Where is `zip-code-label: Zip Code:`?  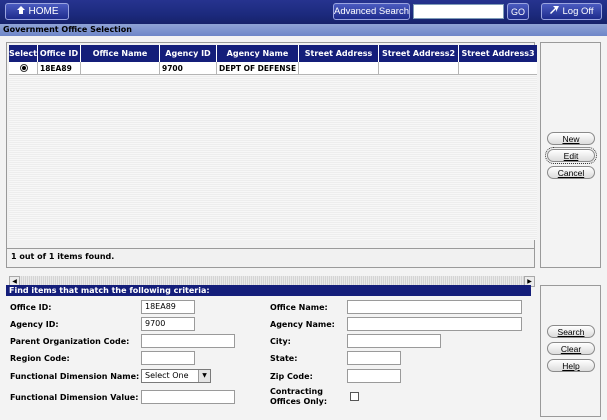
zip-code-label: Zip Code: is located at coordinates (291, 376).